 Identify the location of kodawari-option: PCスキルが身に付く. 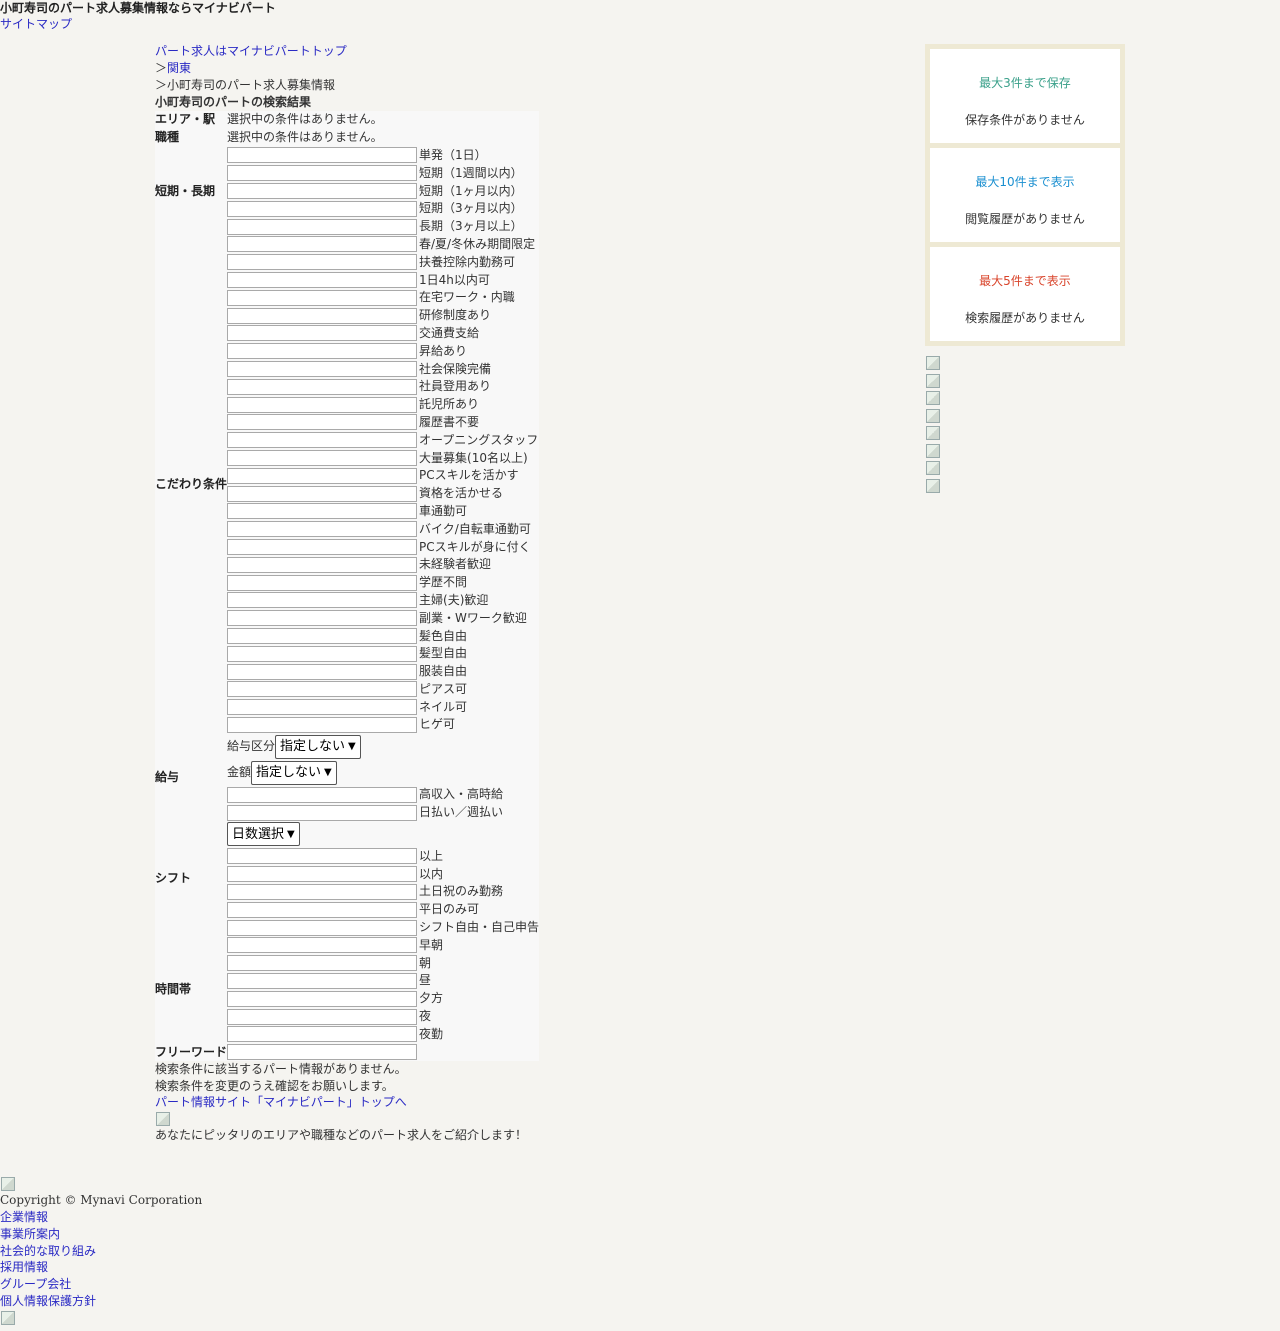
(383, 547).